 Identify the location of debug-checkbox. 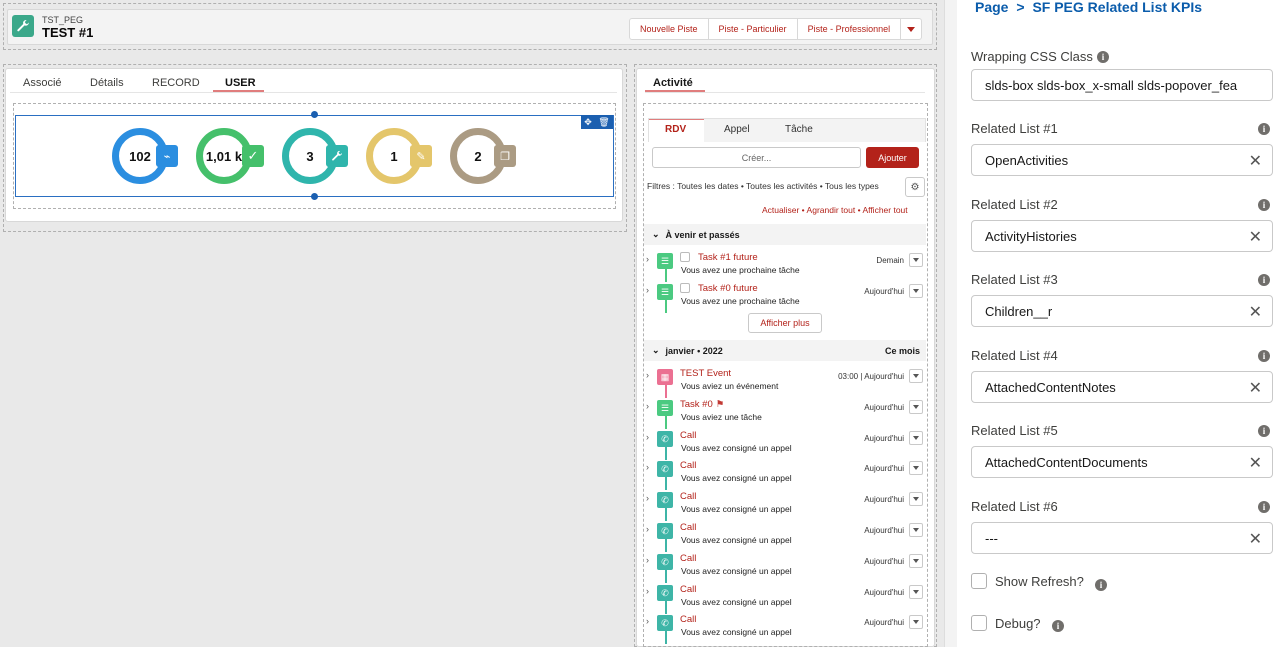
(979, 623).